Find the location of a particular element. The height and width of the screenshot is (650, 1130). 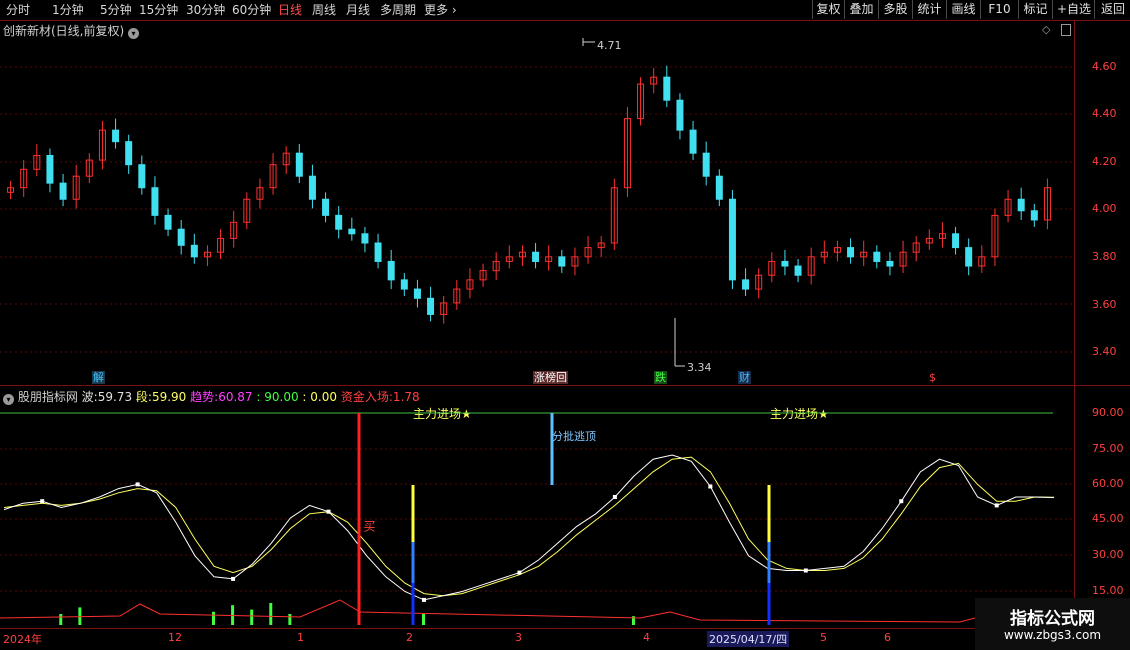

indicator-axis-label: 15.00 is located at coordinates (1108, 590).